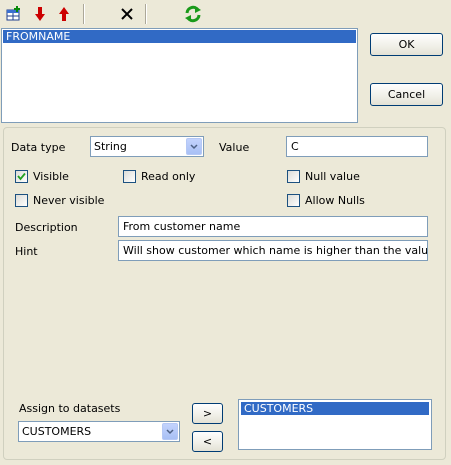 The image size is (451, 465). Describe the element at coordinates (26, 251) in the screenshot. I see `hint-label: Hint` at that location.